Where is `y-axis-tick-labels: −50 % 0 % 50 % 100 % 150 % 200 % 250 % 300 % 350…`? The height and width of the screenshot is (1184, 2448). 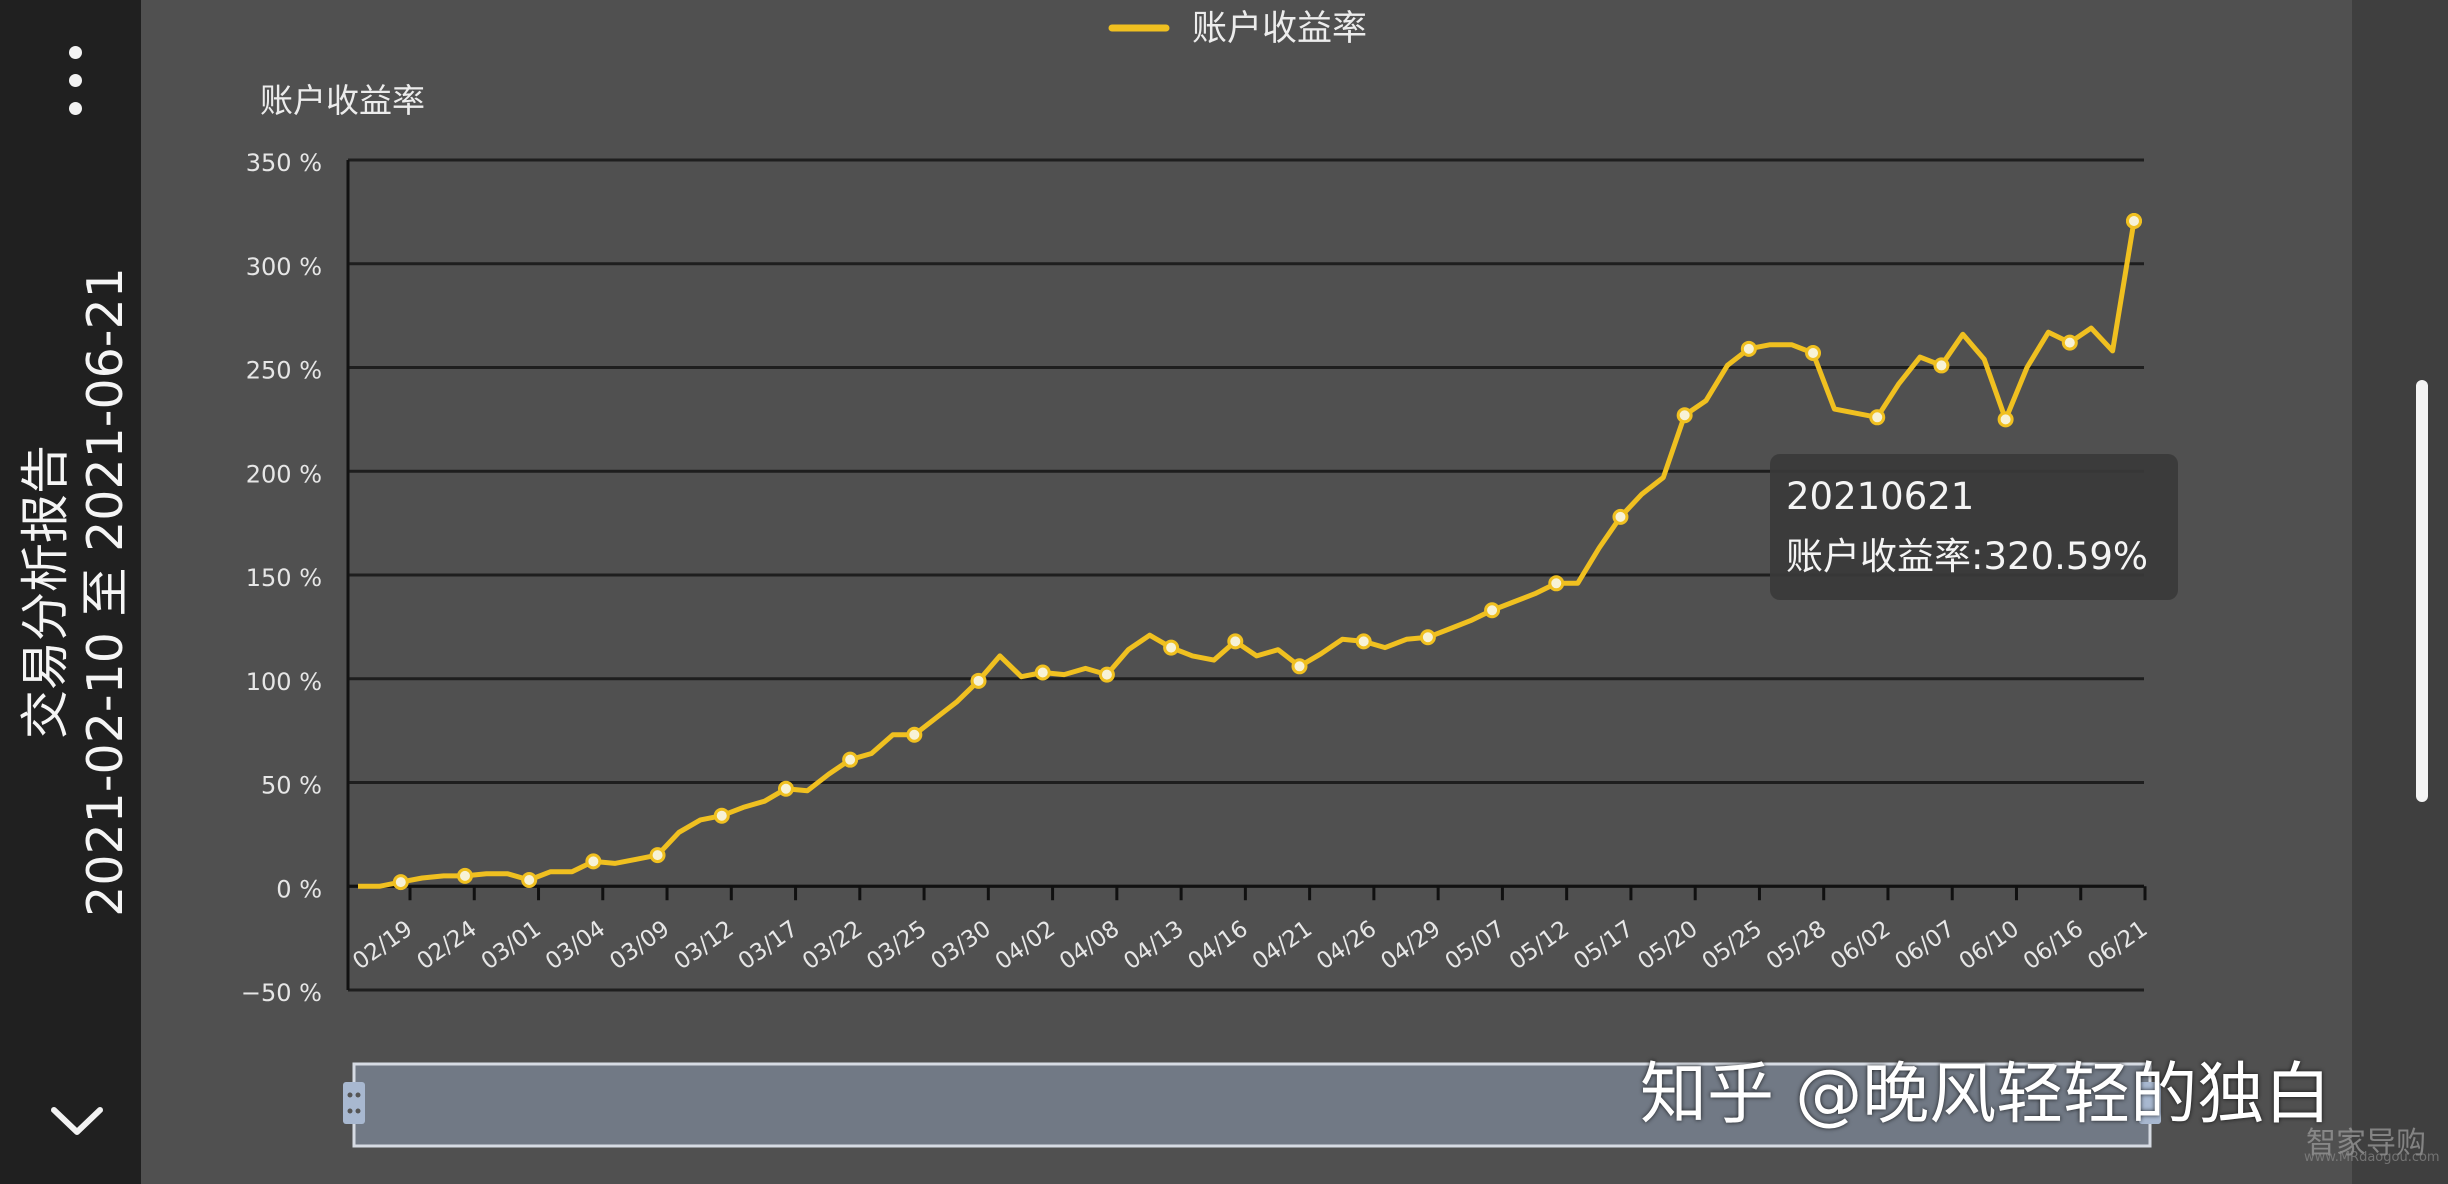
y-axis-tick-labels: −50 % 0 % 50 % 100 % 150 % 200 % 250 % 300 % 350… is located at coordinates (281, 578).